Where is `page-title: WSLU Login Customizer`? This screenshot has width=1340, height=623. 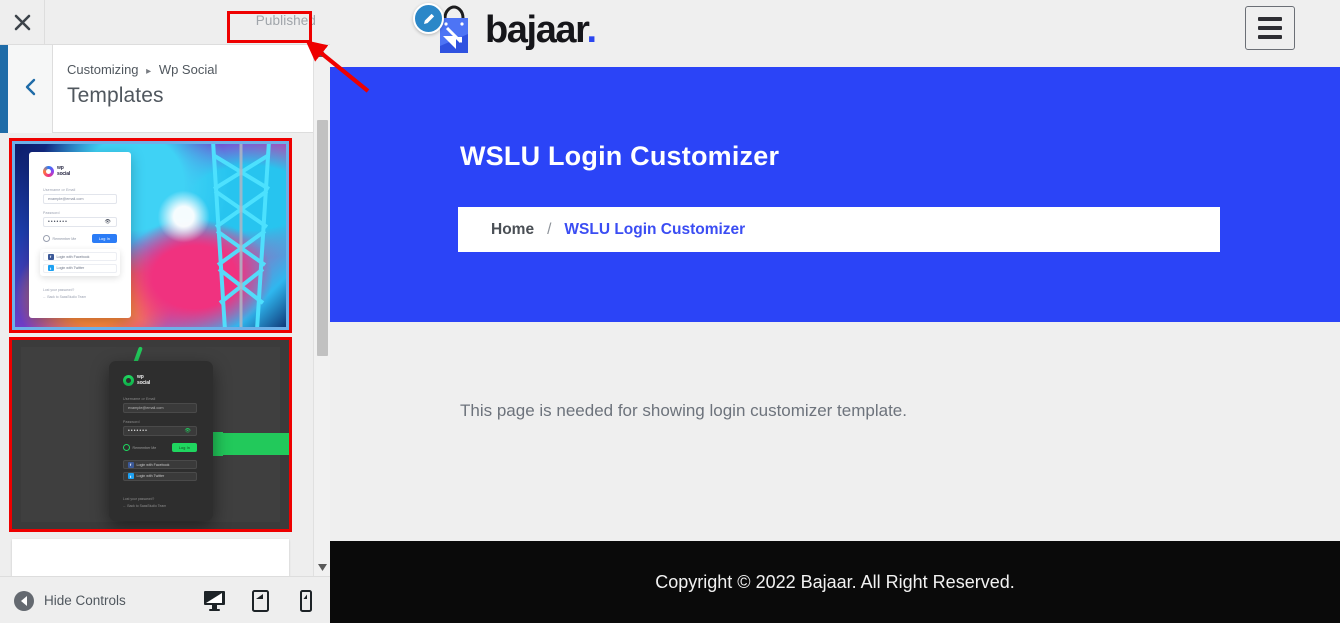 page-title: WSLU Login Customizer is located at coordinates (620, 156).